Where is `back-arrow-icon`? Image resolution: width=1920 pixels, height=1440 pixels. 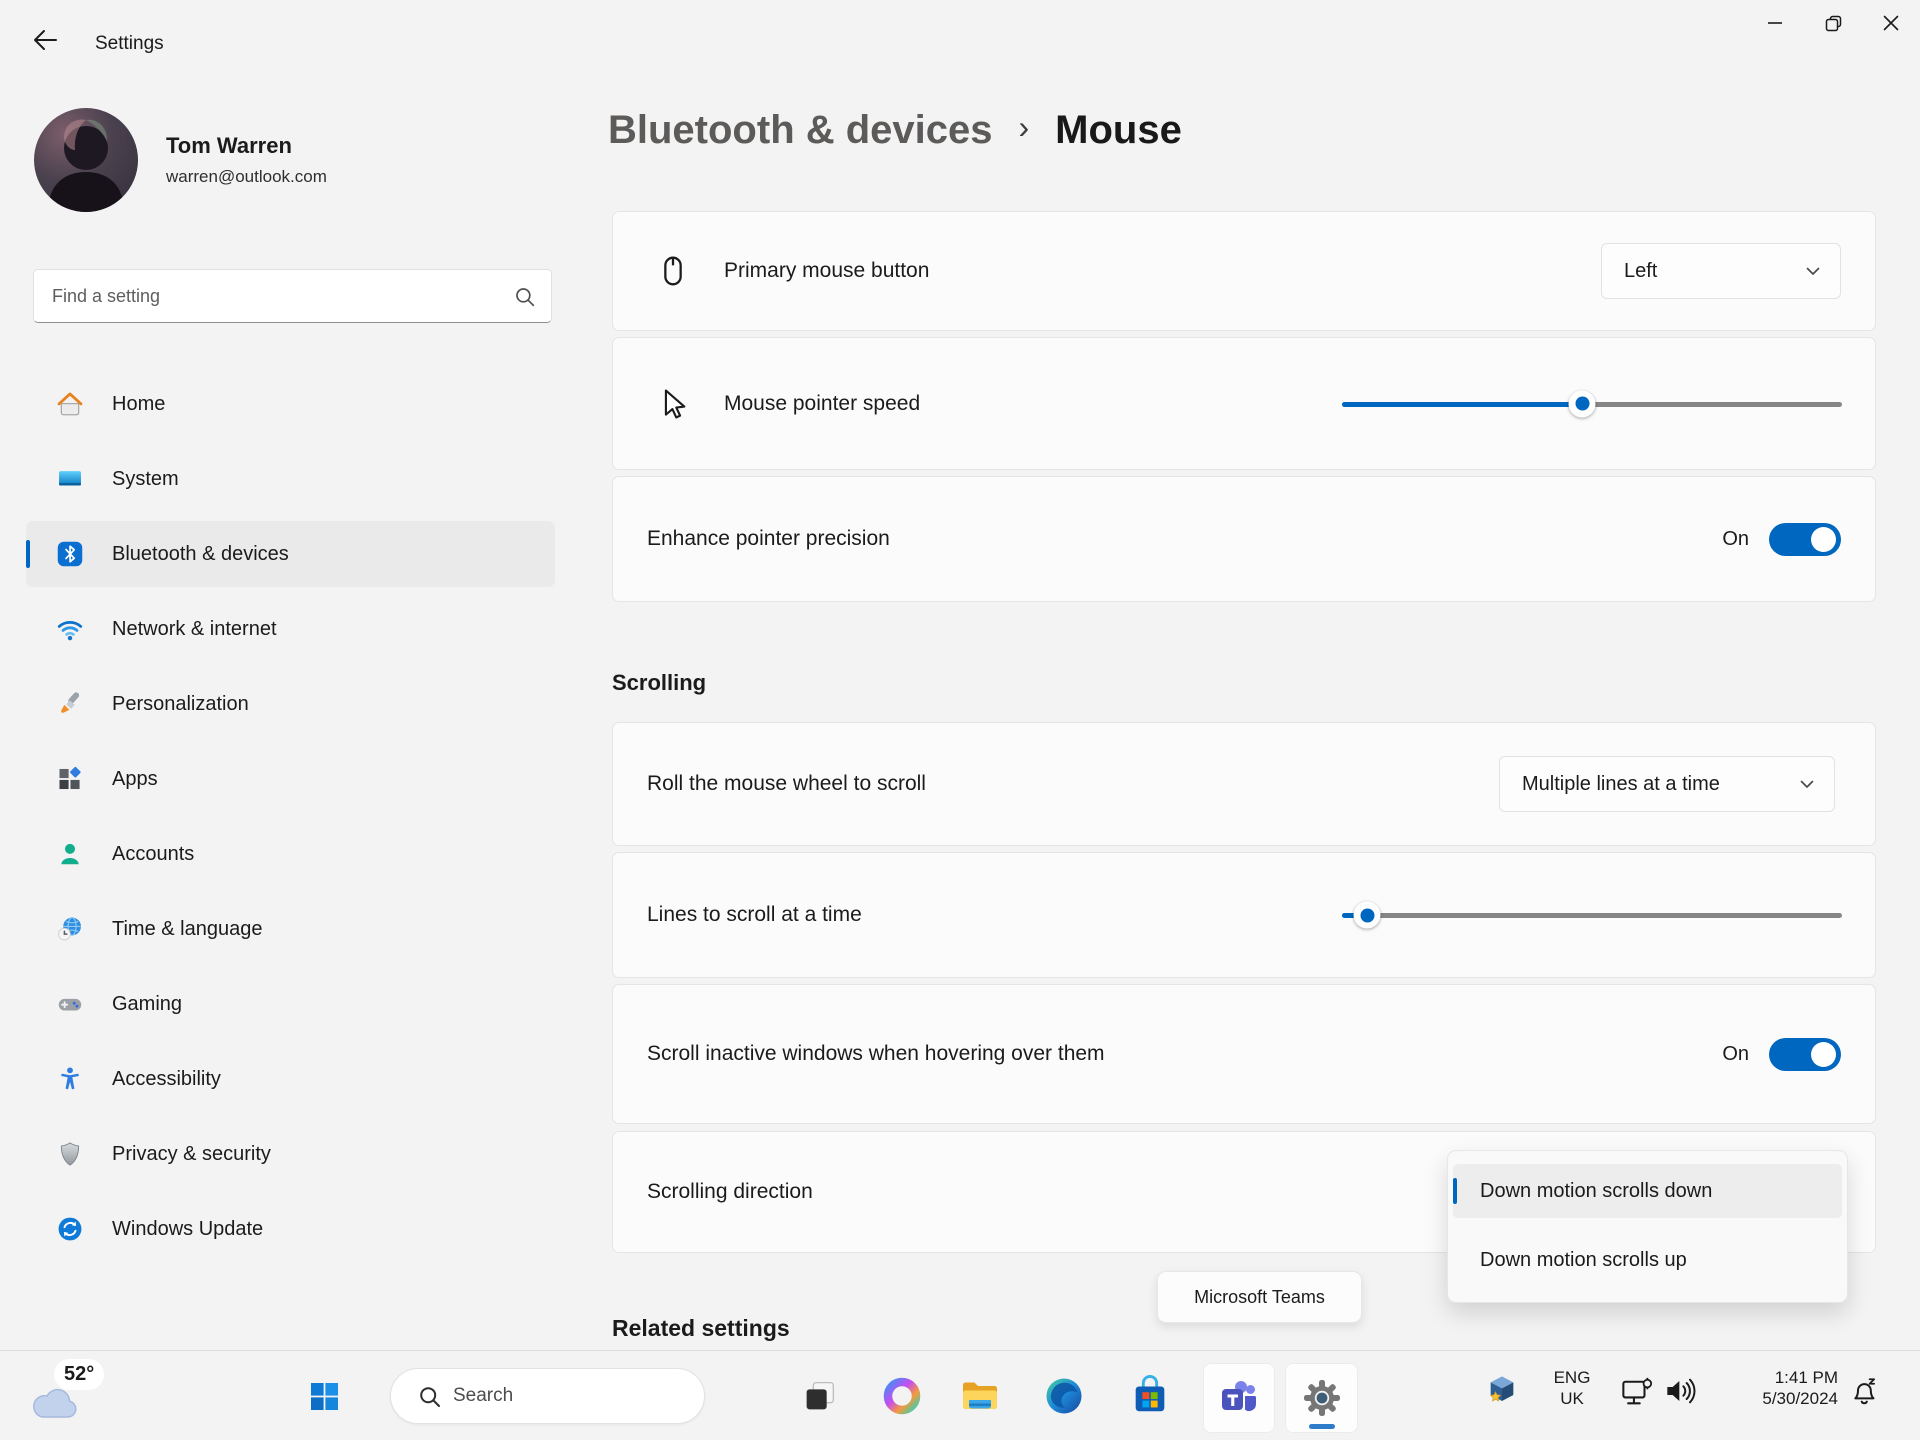
back-arrow-icon is located at coordinates (45, 40).